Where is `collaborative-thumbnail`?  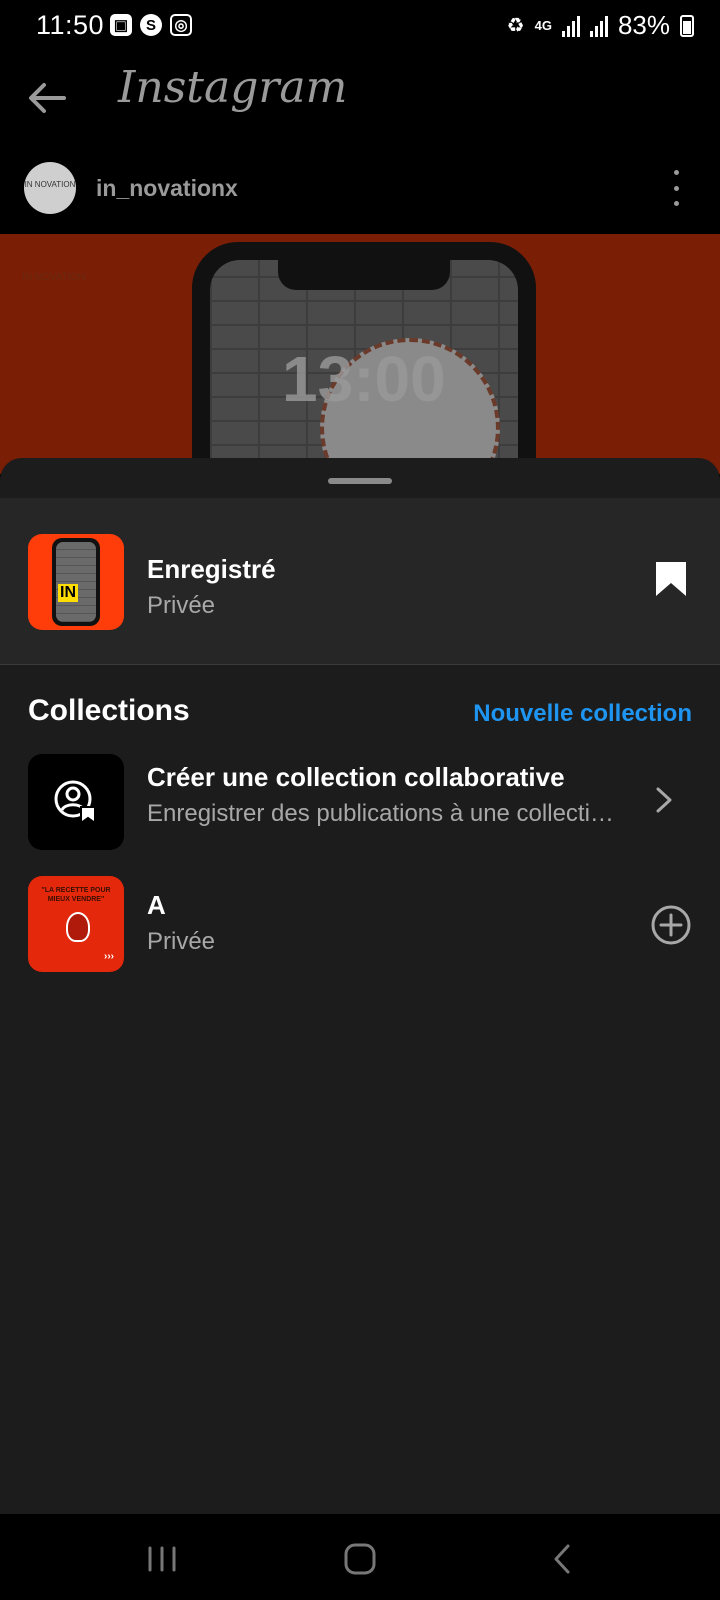 collaborative-thumbnail is located at coordinates (76, 802).